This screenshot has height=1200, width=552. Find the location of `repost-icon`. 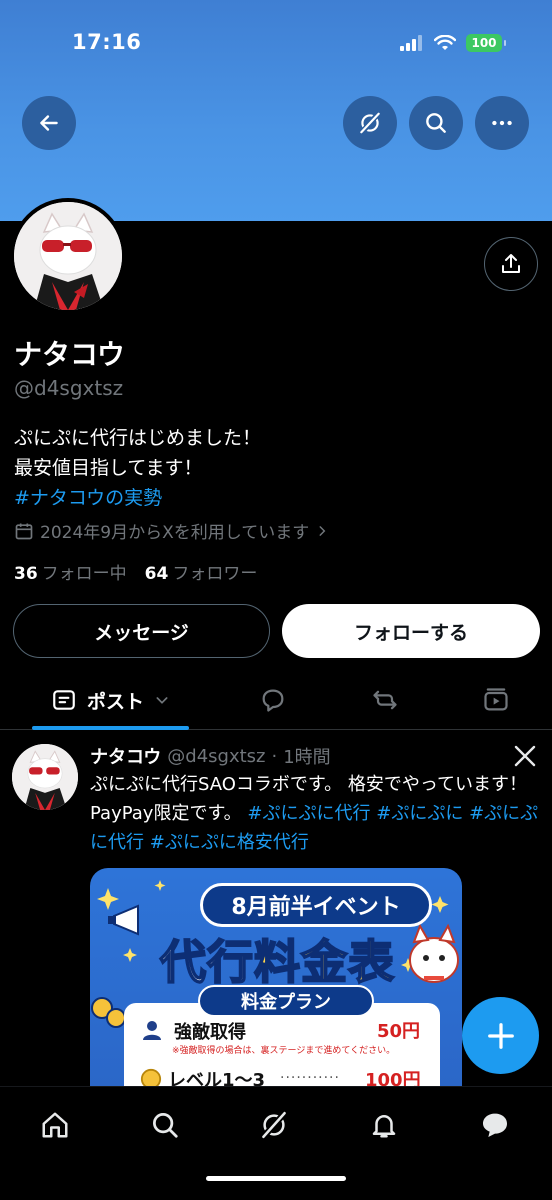

repost-icon is located at coordinates (385, 700).